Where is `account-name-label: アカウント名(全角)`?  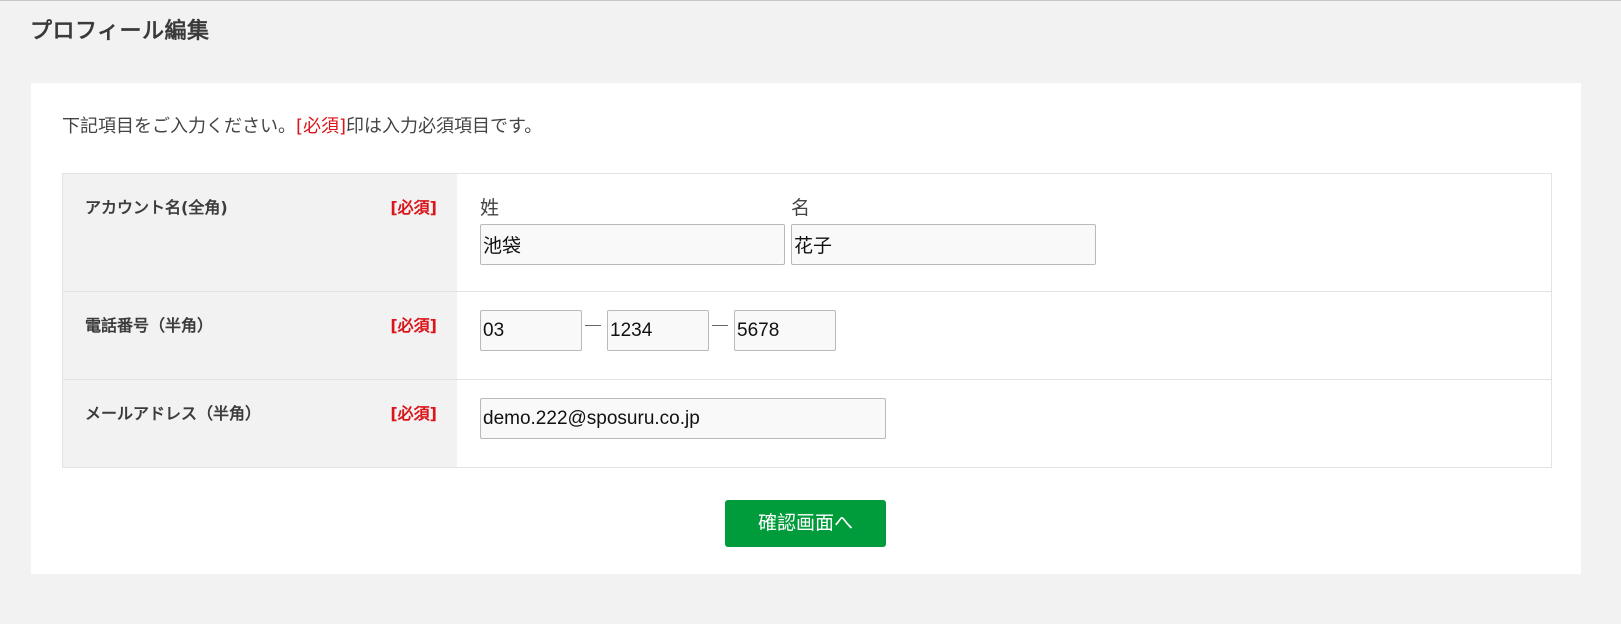
account-name-label: アカウント名(全角) is located at coordinates (156, 207).